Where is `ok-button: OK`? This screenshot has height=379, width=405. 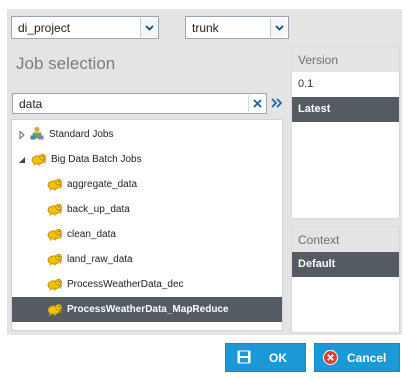
ok-button: OK is located at coordinates (265, 357).